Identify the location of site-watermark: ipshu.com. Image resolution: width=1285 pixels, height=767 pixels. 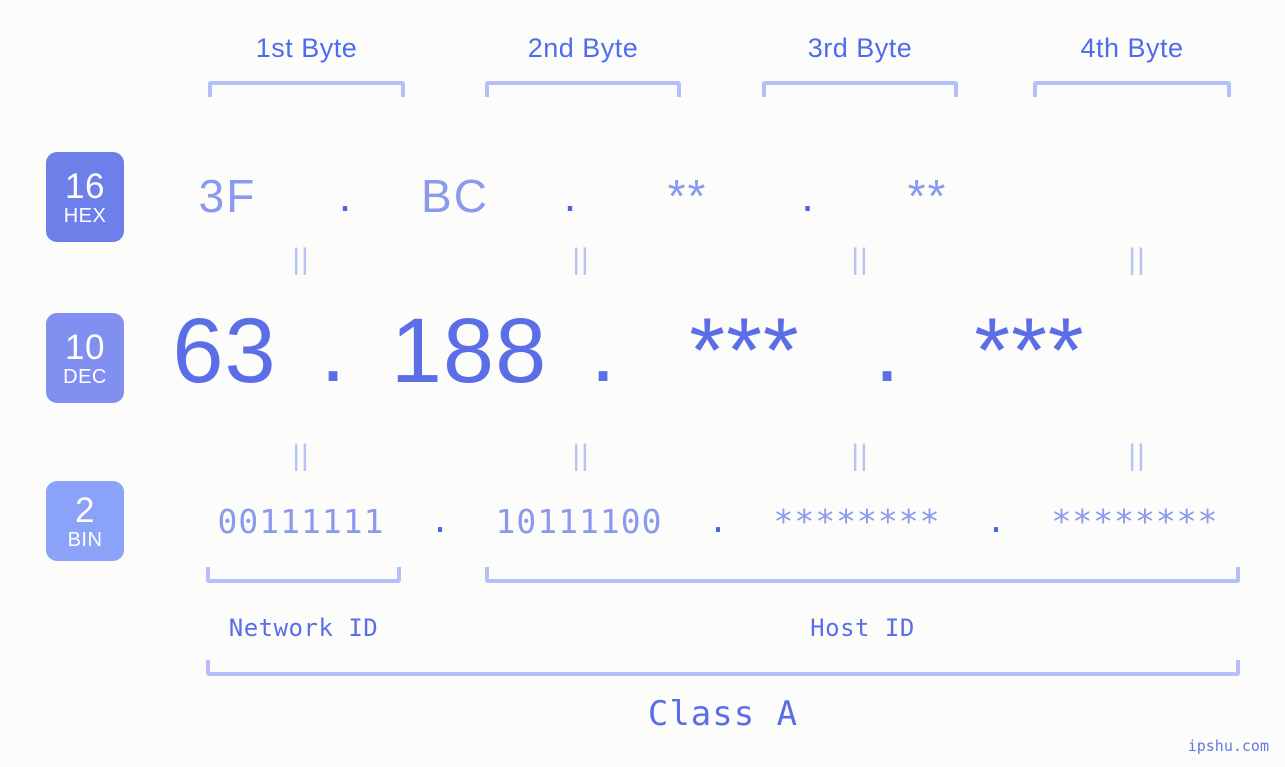
(1228, 746).